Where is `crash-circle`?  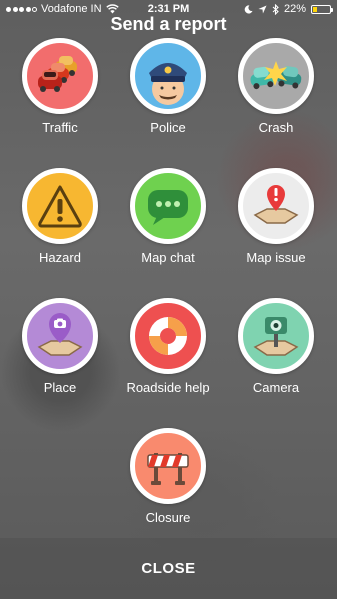 crash-circle is located at coordinates (276, 76).